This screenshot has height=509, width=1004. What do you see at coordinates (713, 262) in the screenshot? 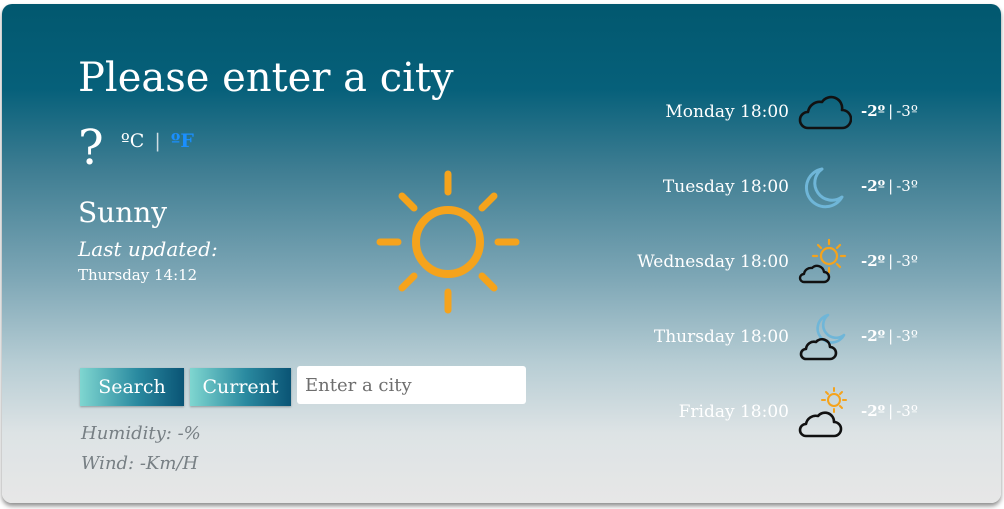
I see `forecast-day: Wednesday 18:00` at bounding box center [713, 262].